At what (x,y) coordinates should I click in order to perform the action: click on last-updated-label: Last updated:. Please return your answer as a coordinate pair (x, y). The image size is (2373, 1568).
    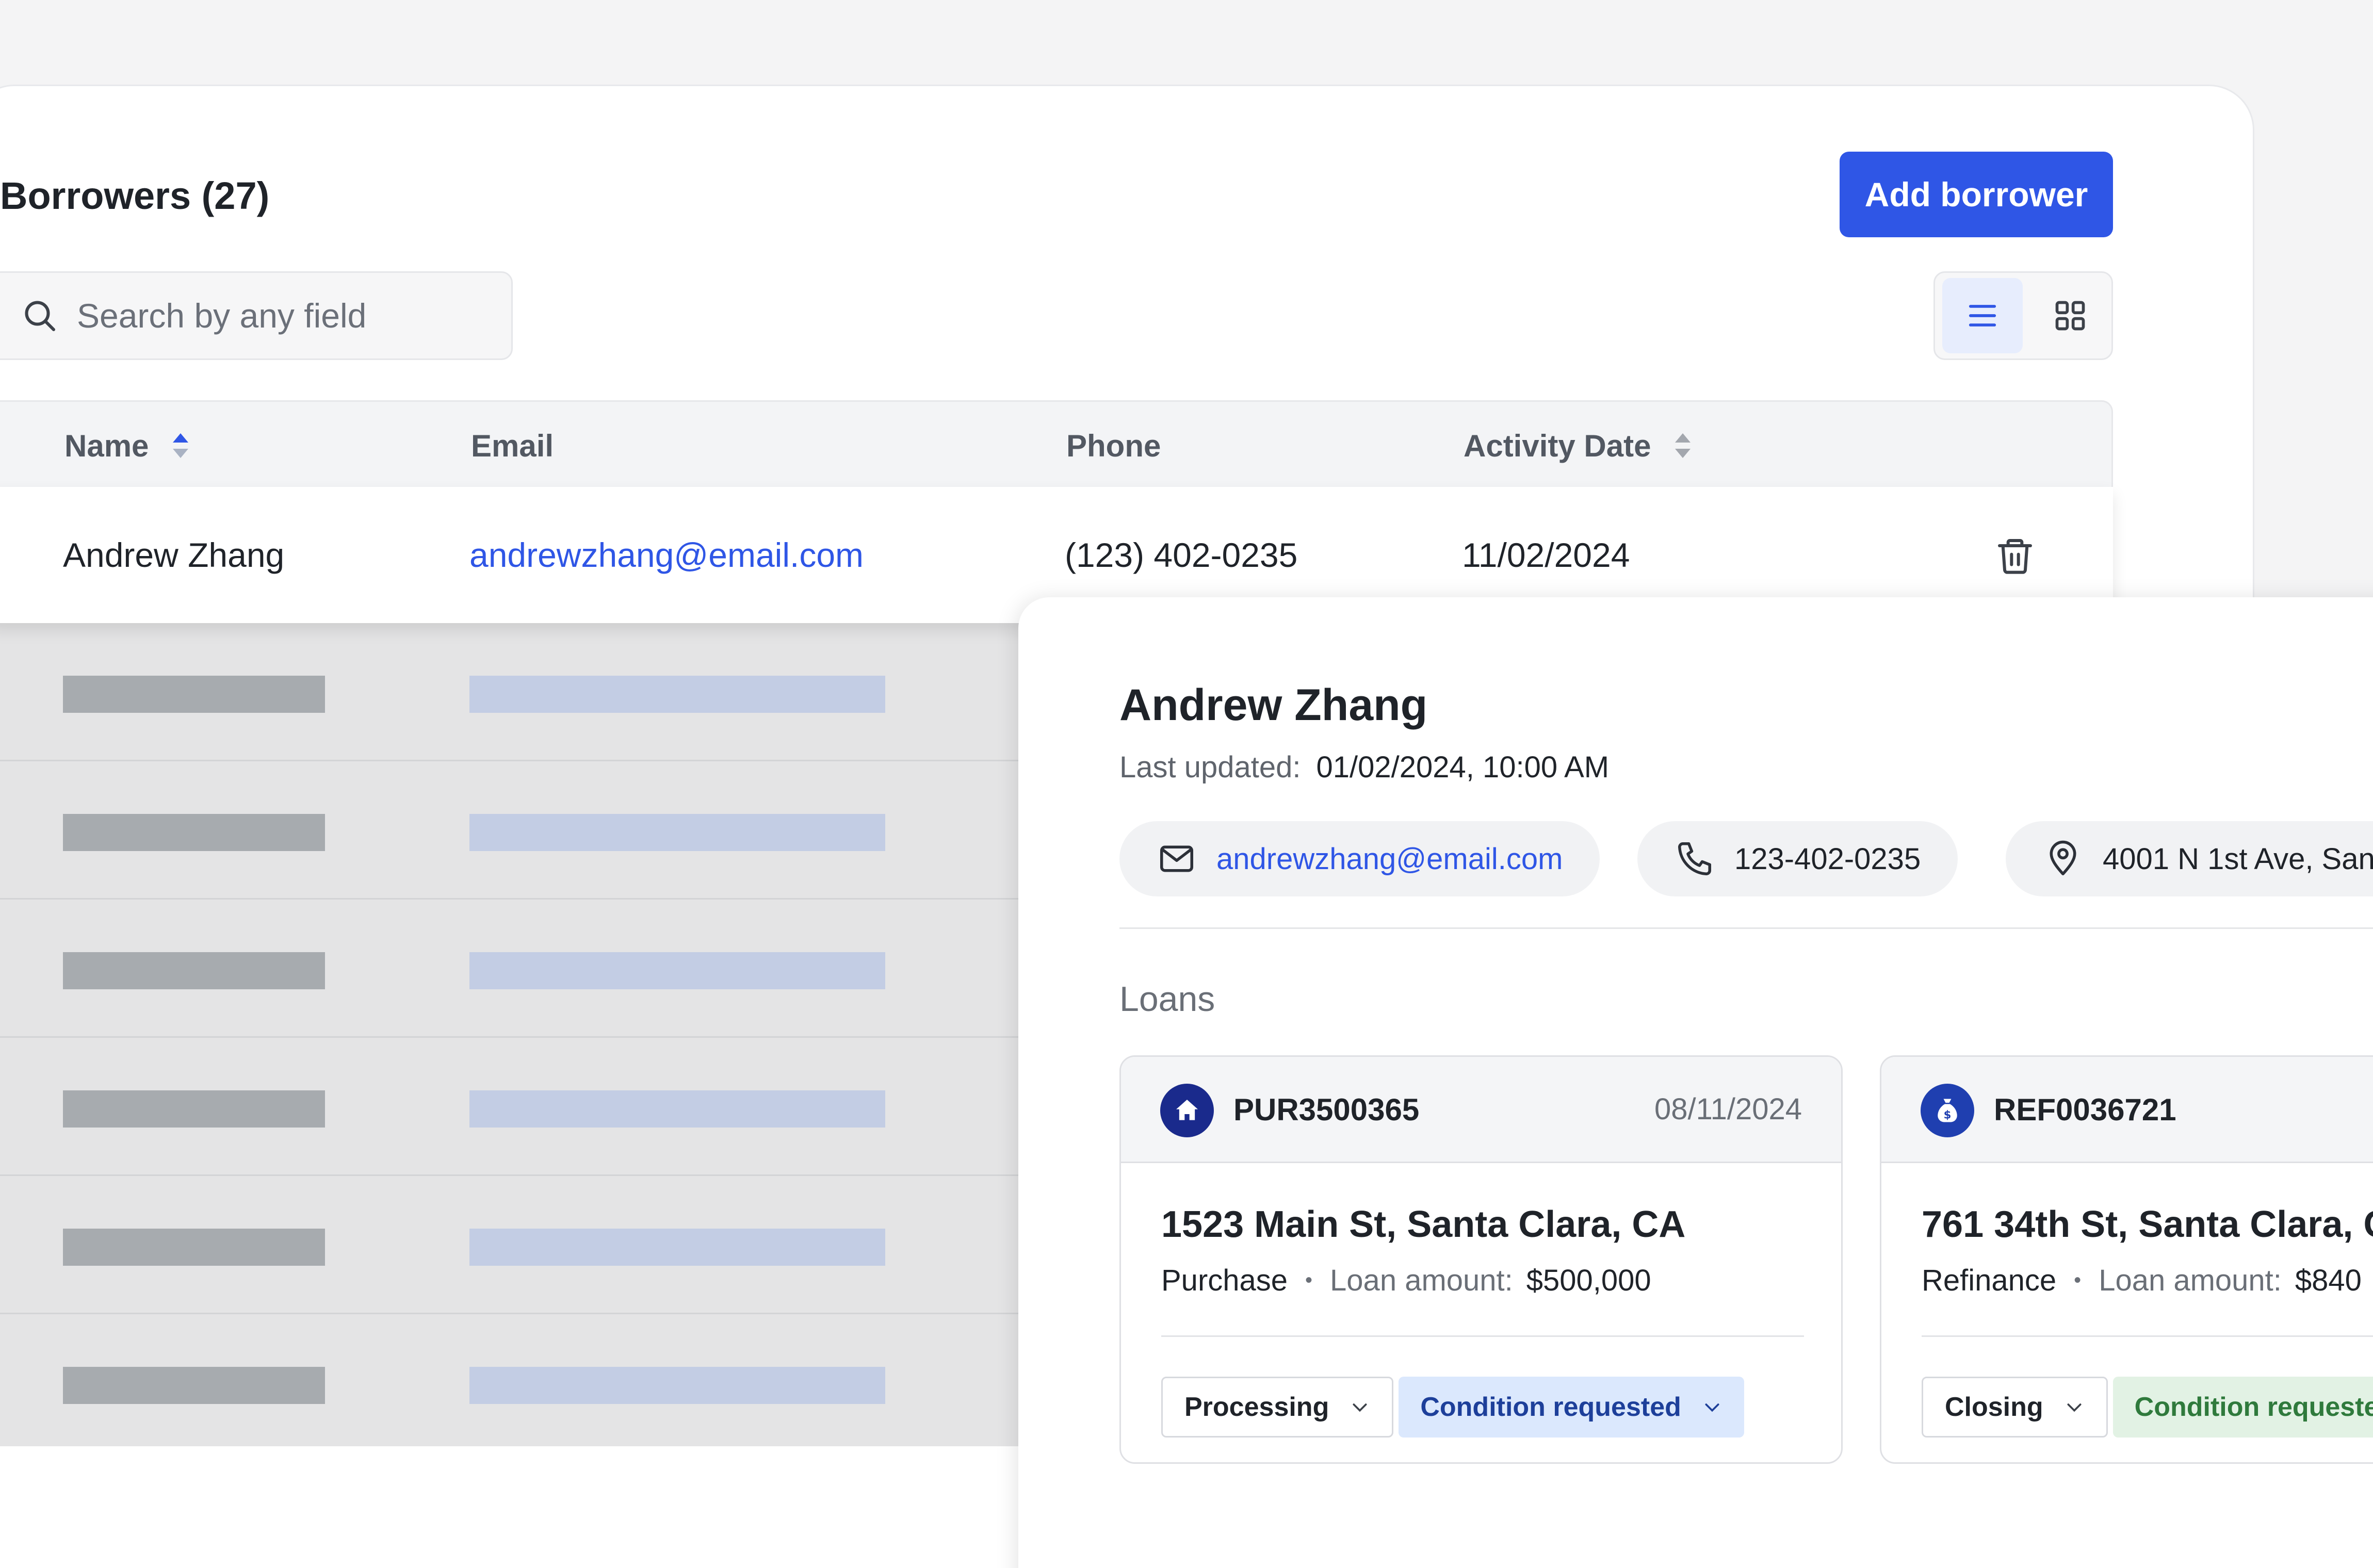
    Looking at the image, I should click on (1210, 767).